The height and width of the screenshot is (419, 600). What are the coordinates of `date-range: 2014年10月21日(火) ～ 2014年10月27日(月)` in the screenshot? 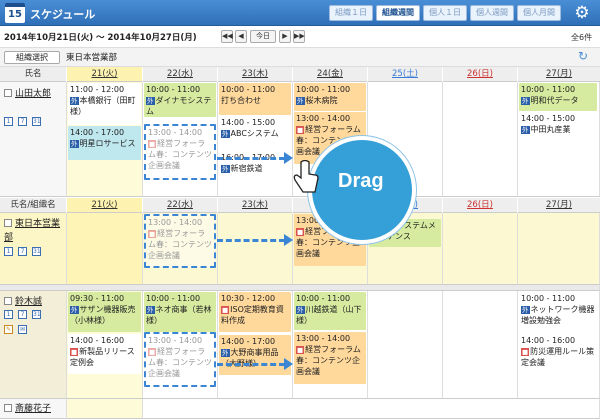 It's located at (100, 38).